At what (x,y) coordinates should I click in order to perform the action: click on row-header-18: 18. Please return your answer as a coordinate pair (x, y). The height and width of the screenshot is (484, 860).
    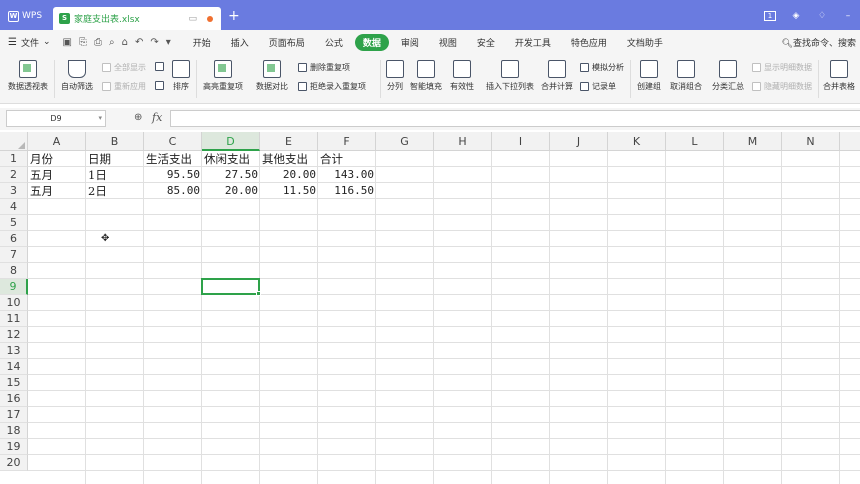
    Looking at the image, I should click on (14, 431).